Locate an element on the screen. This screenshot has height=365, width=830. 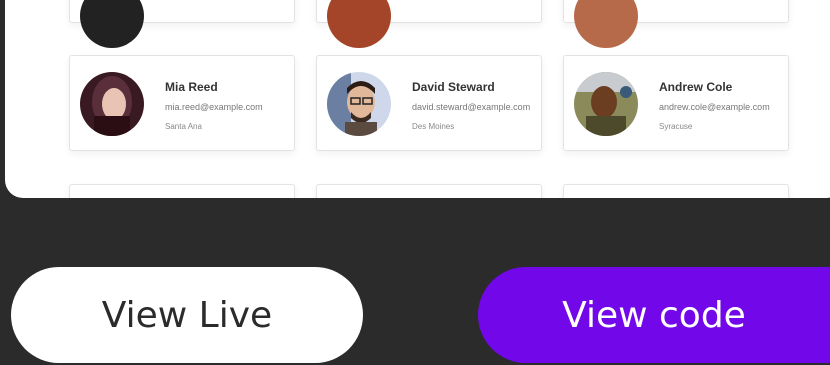
card-email: mia.reed@example.com is located at coordinates (214, 107).